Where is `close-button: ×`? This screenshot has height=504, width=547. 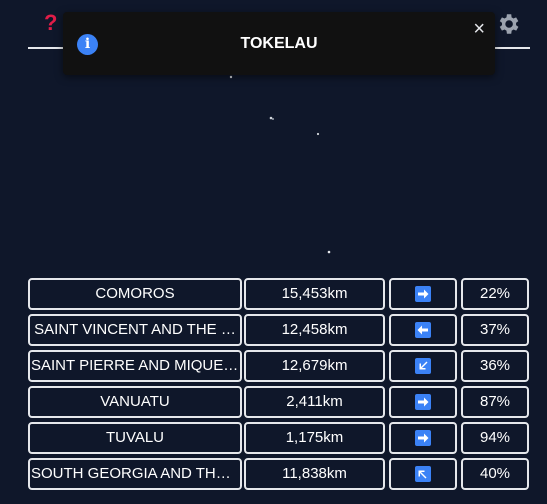
close-button: × is located at coordinates (479, 29).